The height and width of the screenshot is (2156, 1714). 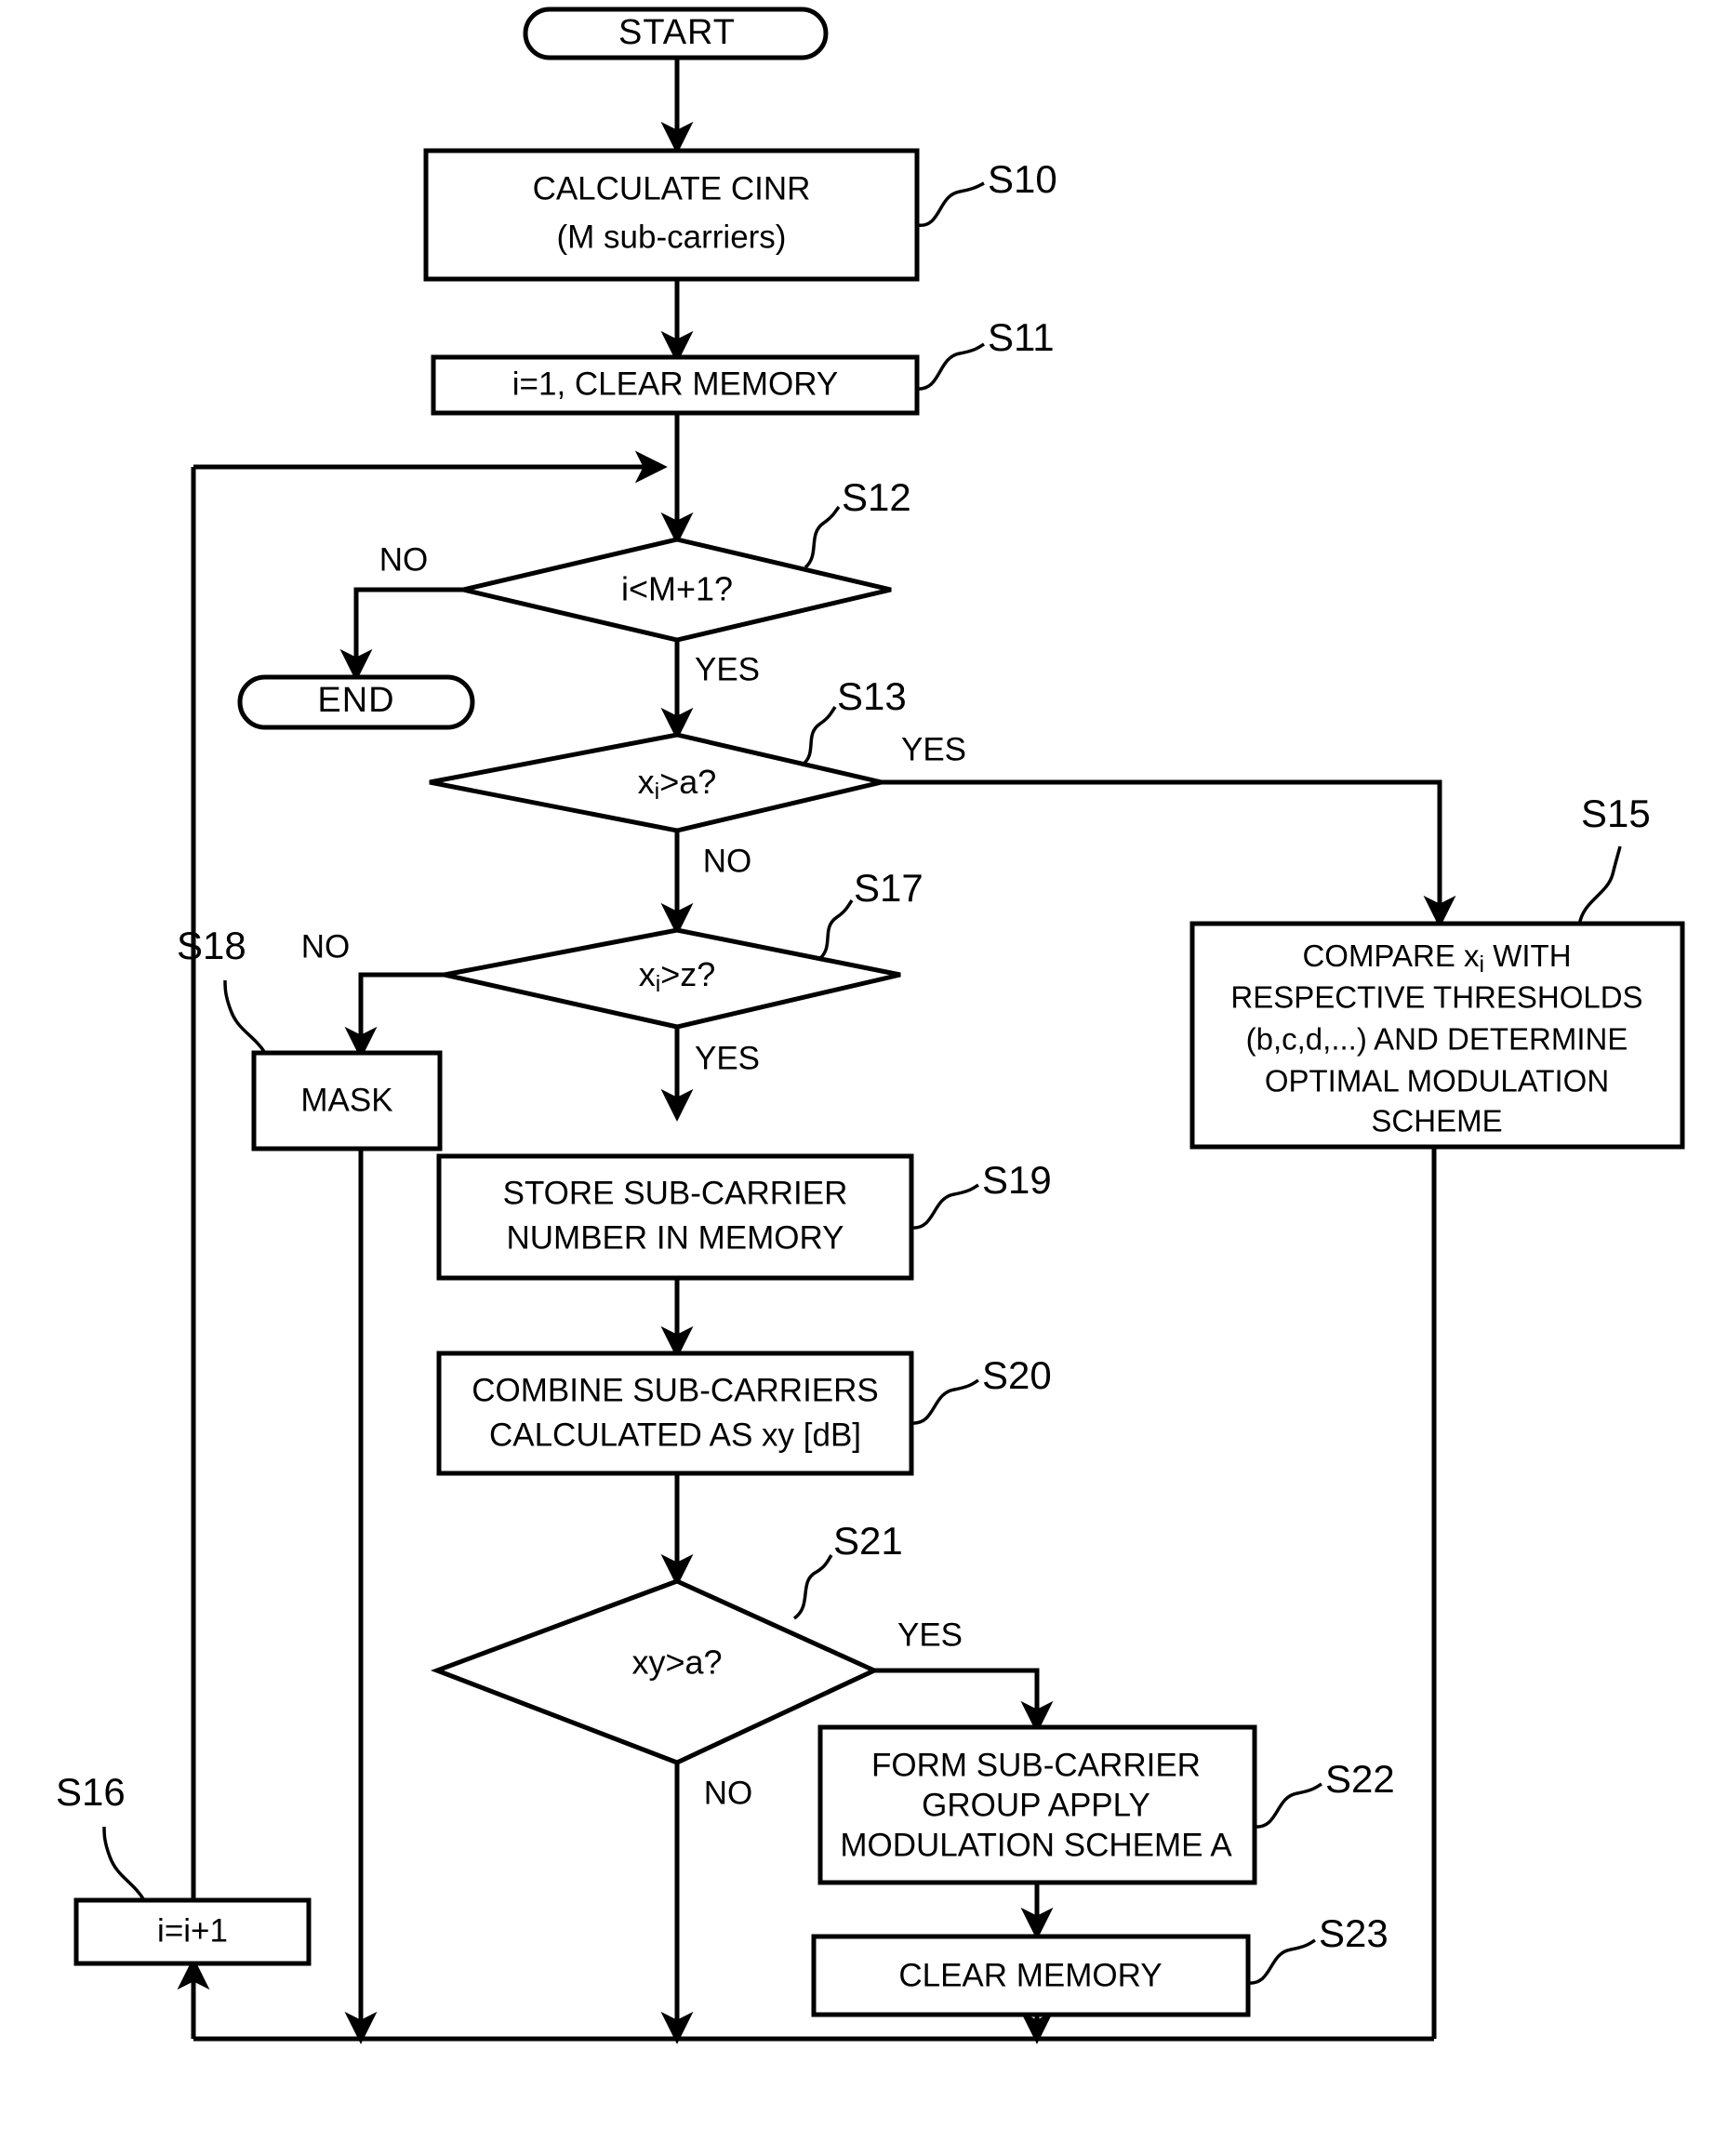 I want to click on leader-s12, so click(x=822, y=537).